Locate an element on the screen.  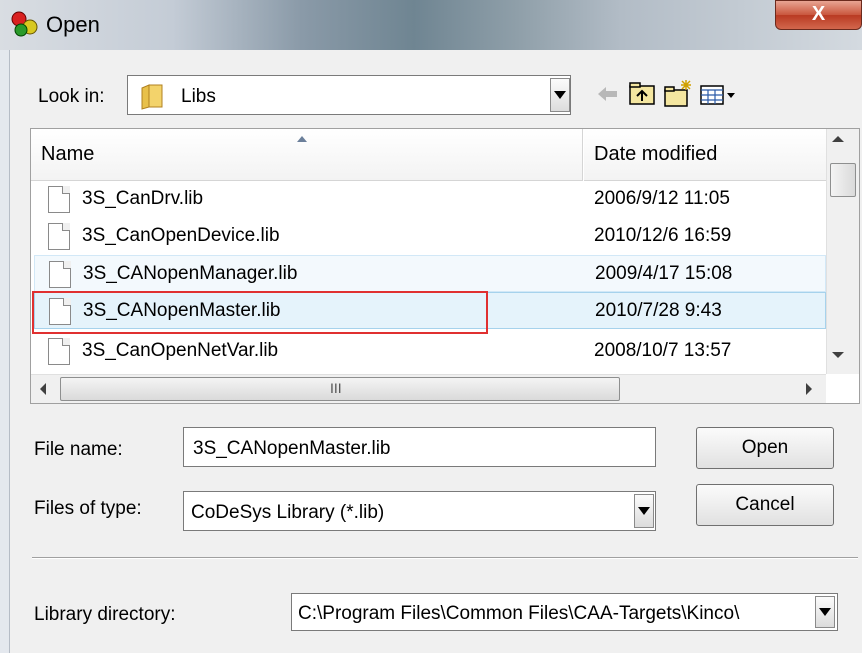
open-button: Open is located at coordinates (765, 448).